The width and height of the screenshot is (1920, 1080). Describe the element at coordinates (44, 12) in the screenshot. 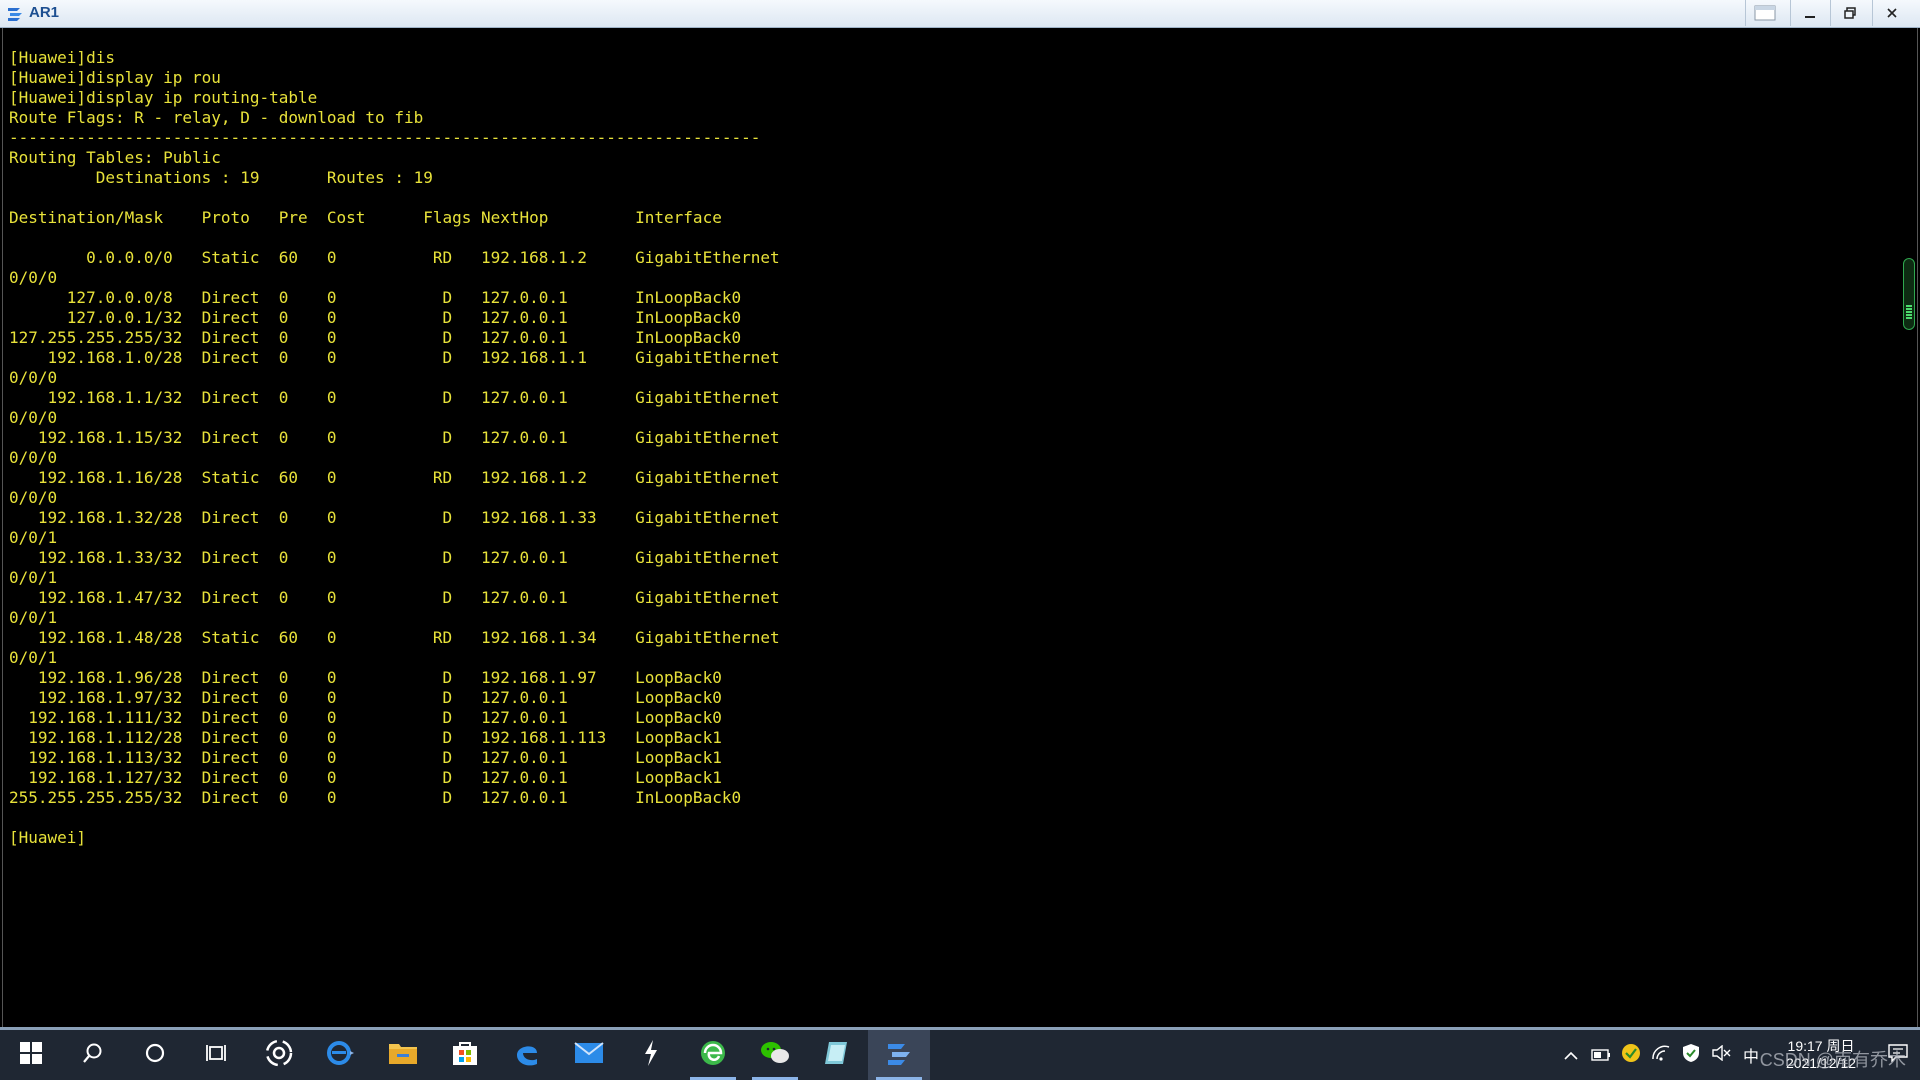

I see `window-title: AR1` at that location.